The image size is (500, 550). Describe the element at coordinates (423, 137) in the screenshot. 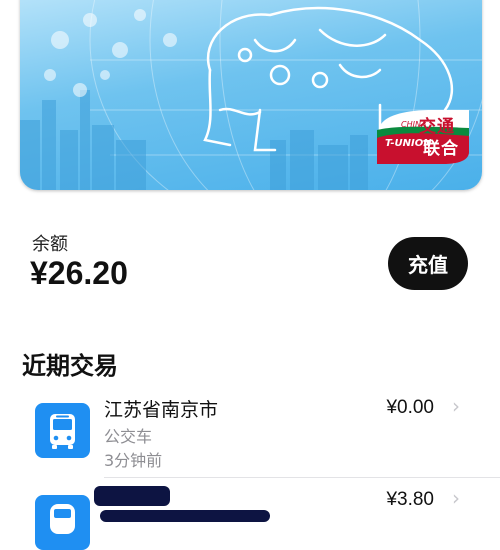

I see `china-t-union-logo: CHINA 交通 T-UNION 联合` at that location.